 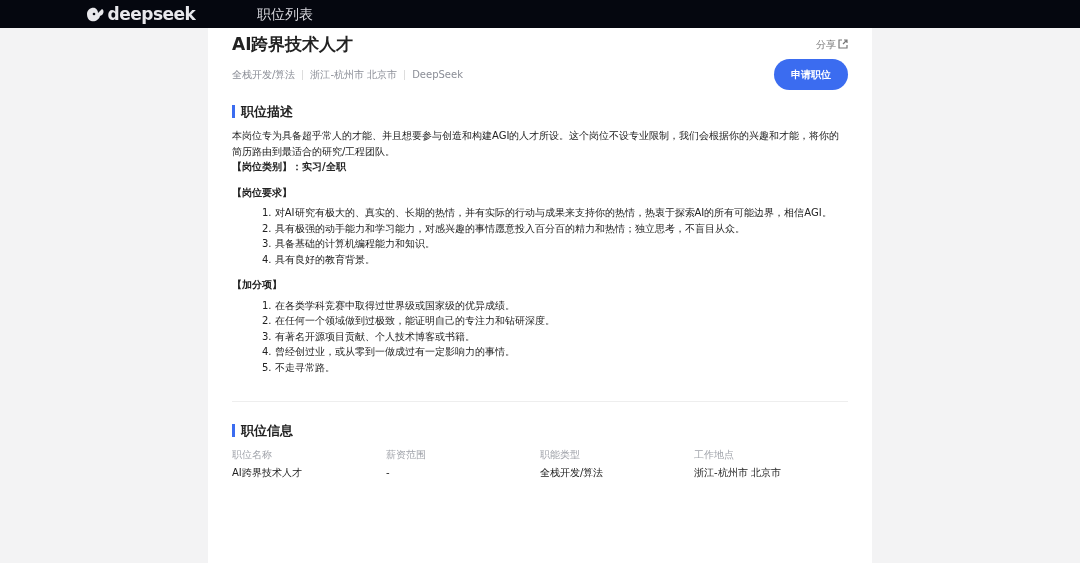 I want to click on list-item: 3. 有著名开源项目贡献、个人技术博客或书籍。, so click(x=368, y=336).